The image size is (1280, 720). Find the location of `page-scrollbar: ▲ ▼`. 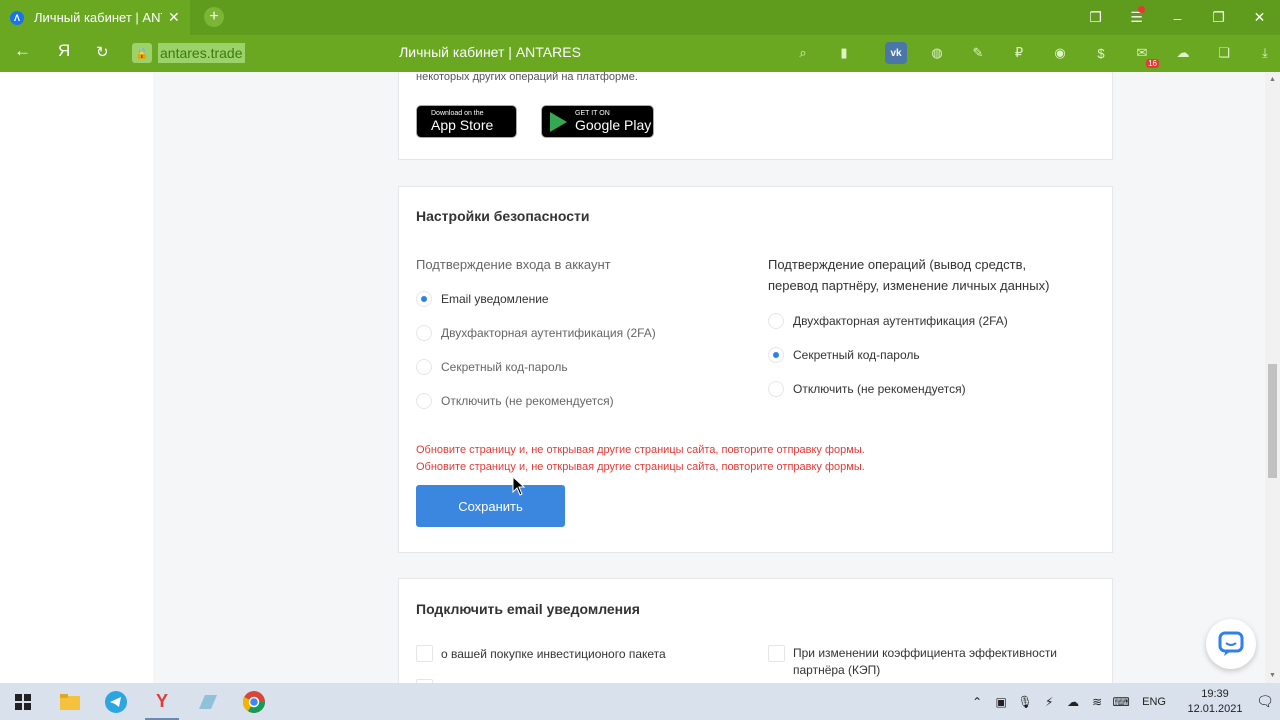

page-scrollbar: ▲ ▼ is located at coordinates (1272, 377).